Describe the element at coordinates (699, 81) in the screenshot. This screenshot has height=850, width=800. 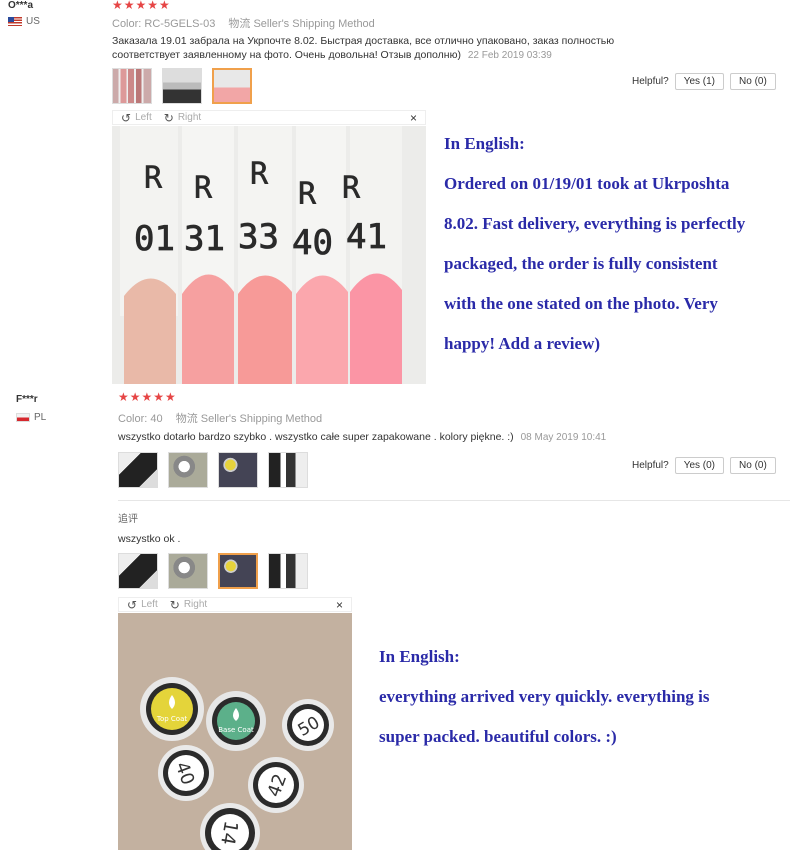
I see `helpful-yes-button: Yes (1)` at that location.